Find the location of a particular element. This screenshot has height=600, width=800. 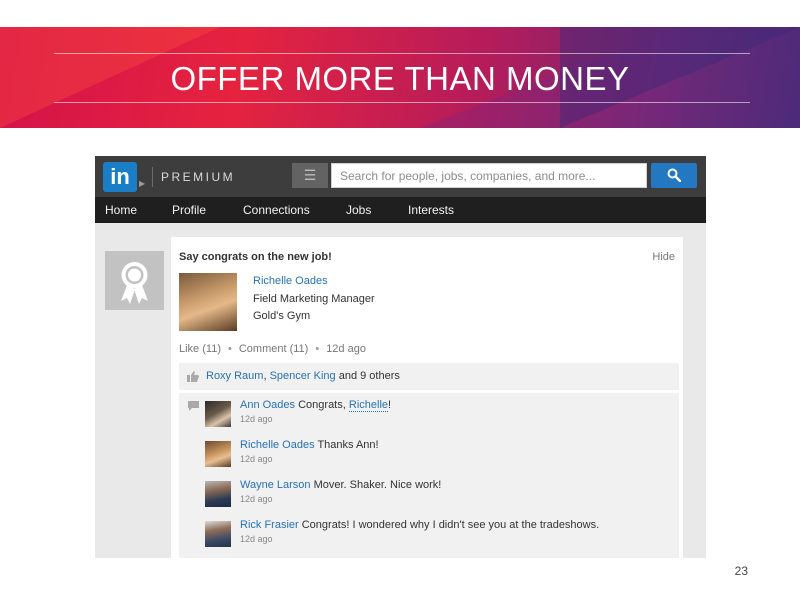

comment-text-line: Richelle Oades Thanks Ann! is located at coordinates (309, 445).